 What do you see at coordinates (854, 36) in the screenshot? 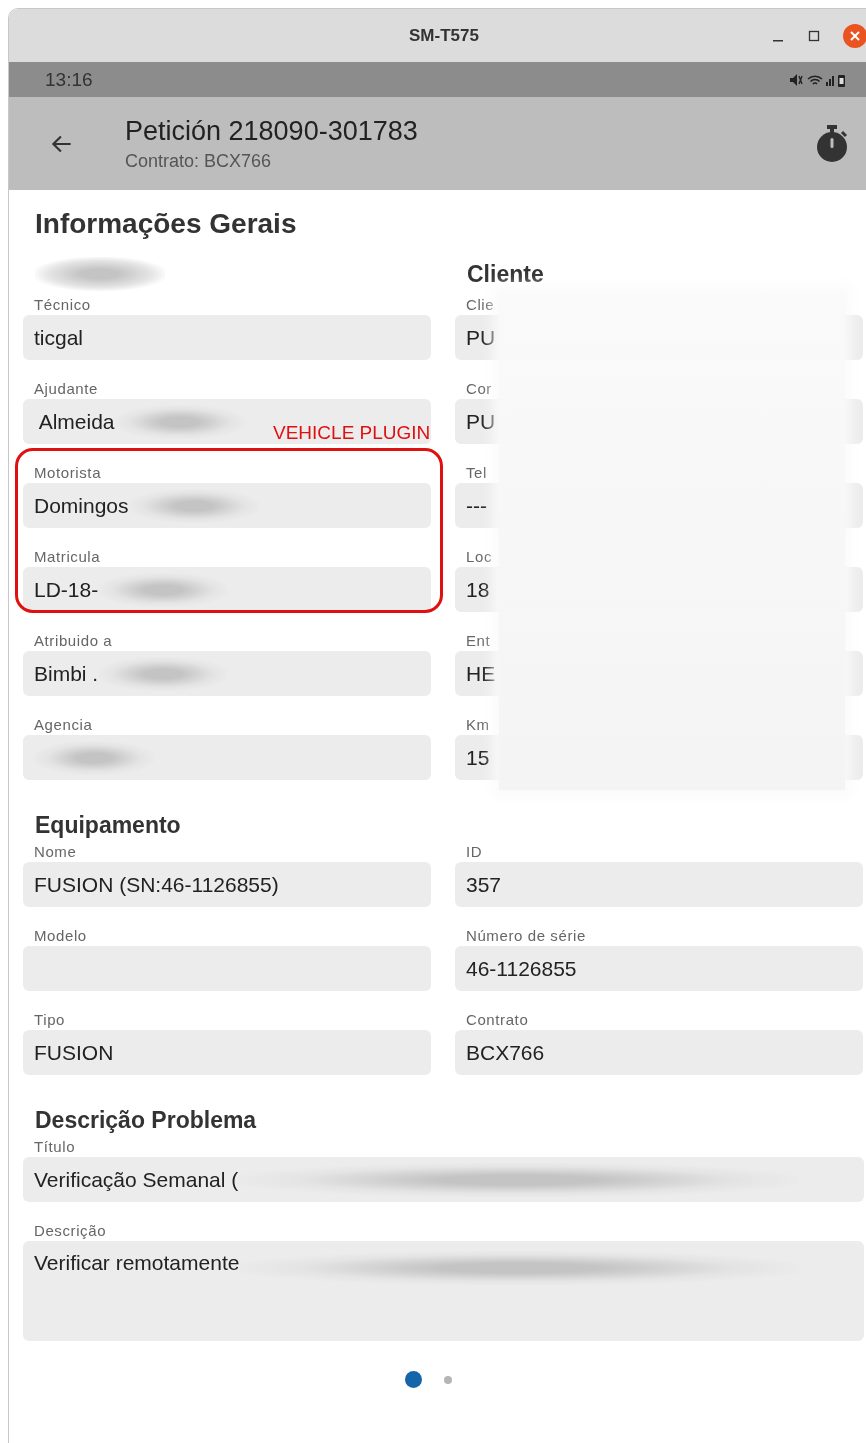
I see `close-icon` at bounding box center [854, 36].